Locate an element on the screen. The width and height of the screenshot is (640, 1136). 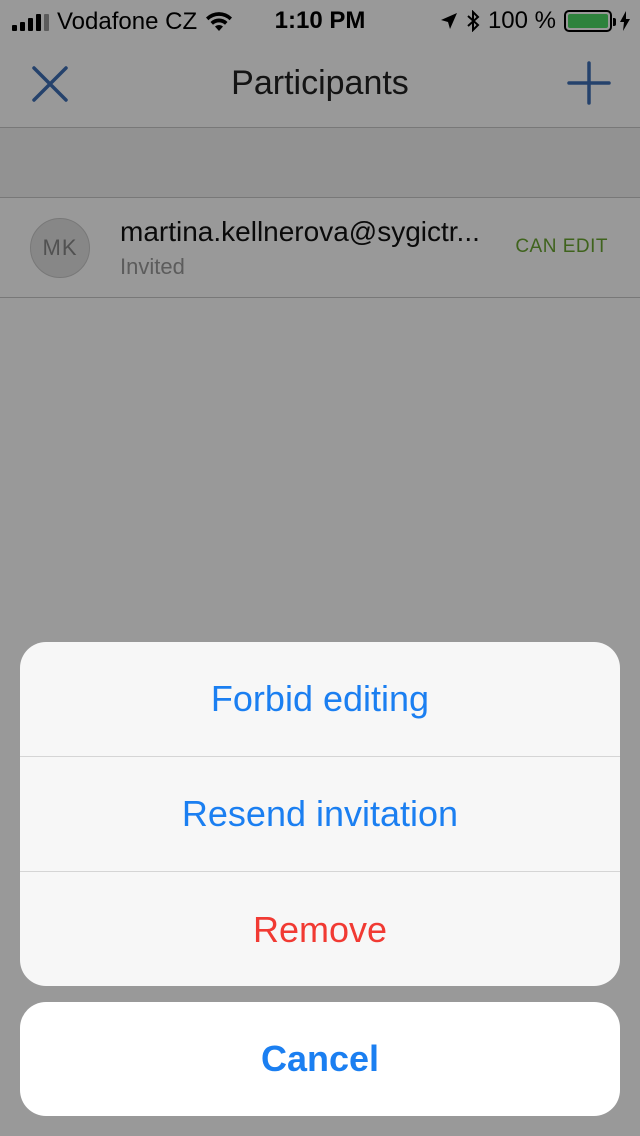
resend-invitation-button: Resend invitation is located at coordinates (320, 814).